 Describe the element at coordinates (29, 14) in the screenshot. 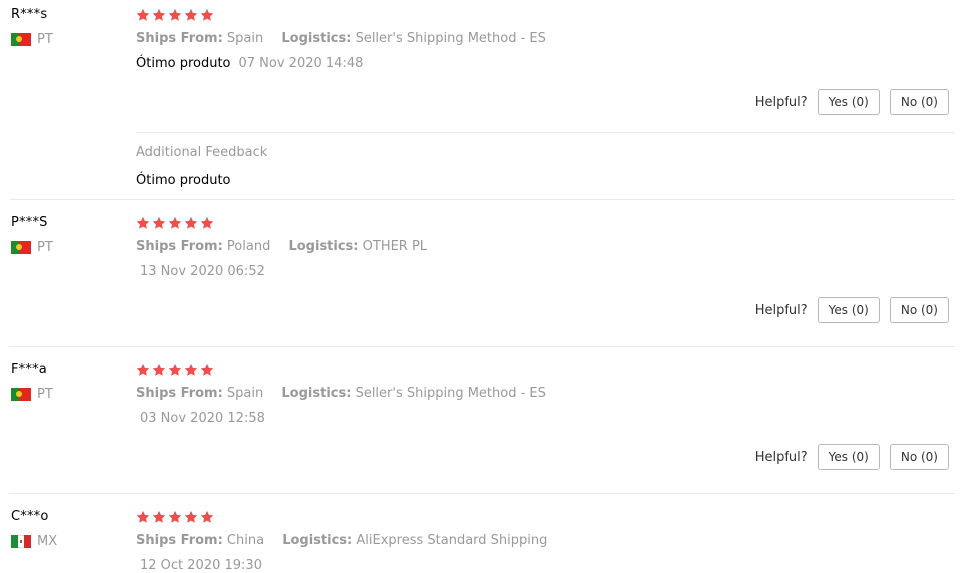

I see `reviewer-name: R***s` at that location.